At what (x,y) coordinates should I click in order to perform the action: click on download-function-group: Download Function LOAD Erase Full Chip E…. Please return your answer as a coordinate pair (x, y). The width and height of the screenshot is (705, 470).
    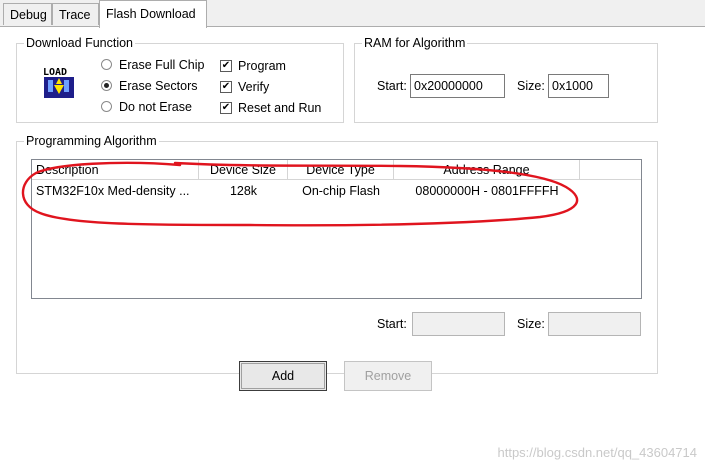
    Looking at the image, I should click on (180, 79).